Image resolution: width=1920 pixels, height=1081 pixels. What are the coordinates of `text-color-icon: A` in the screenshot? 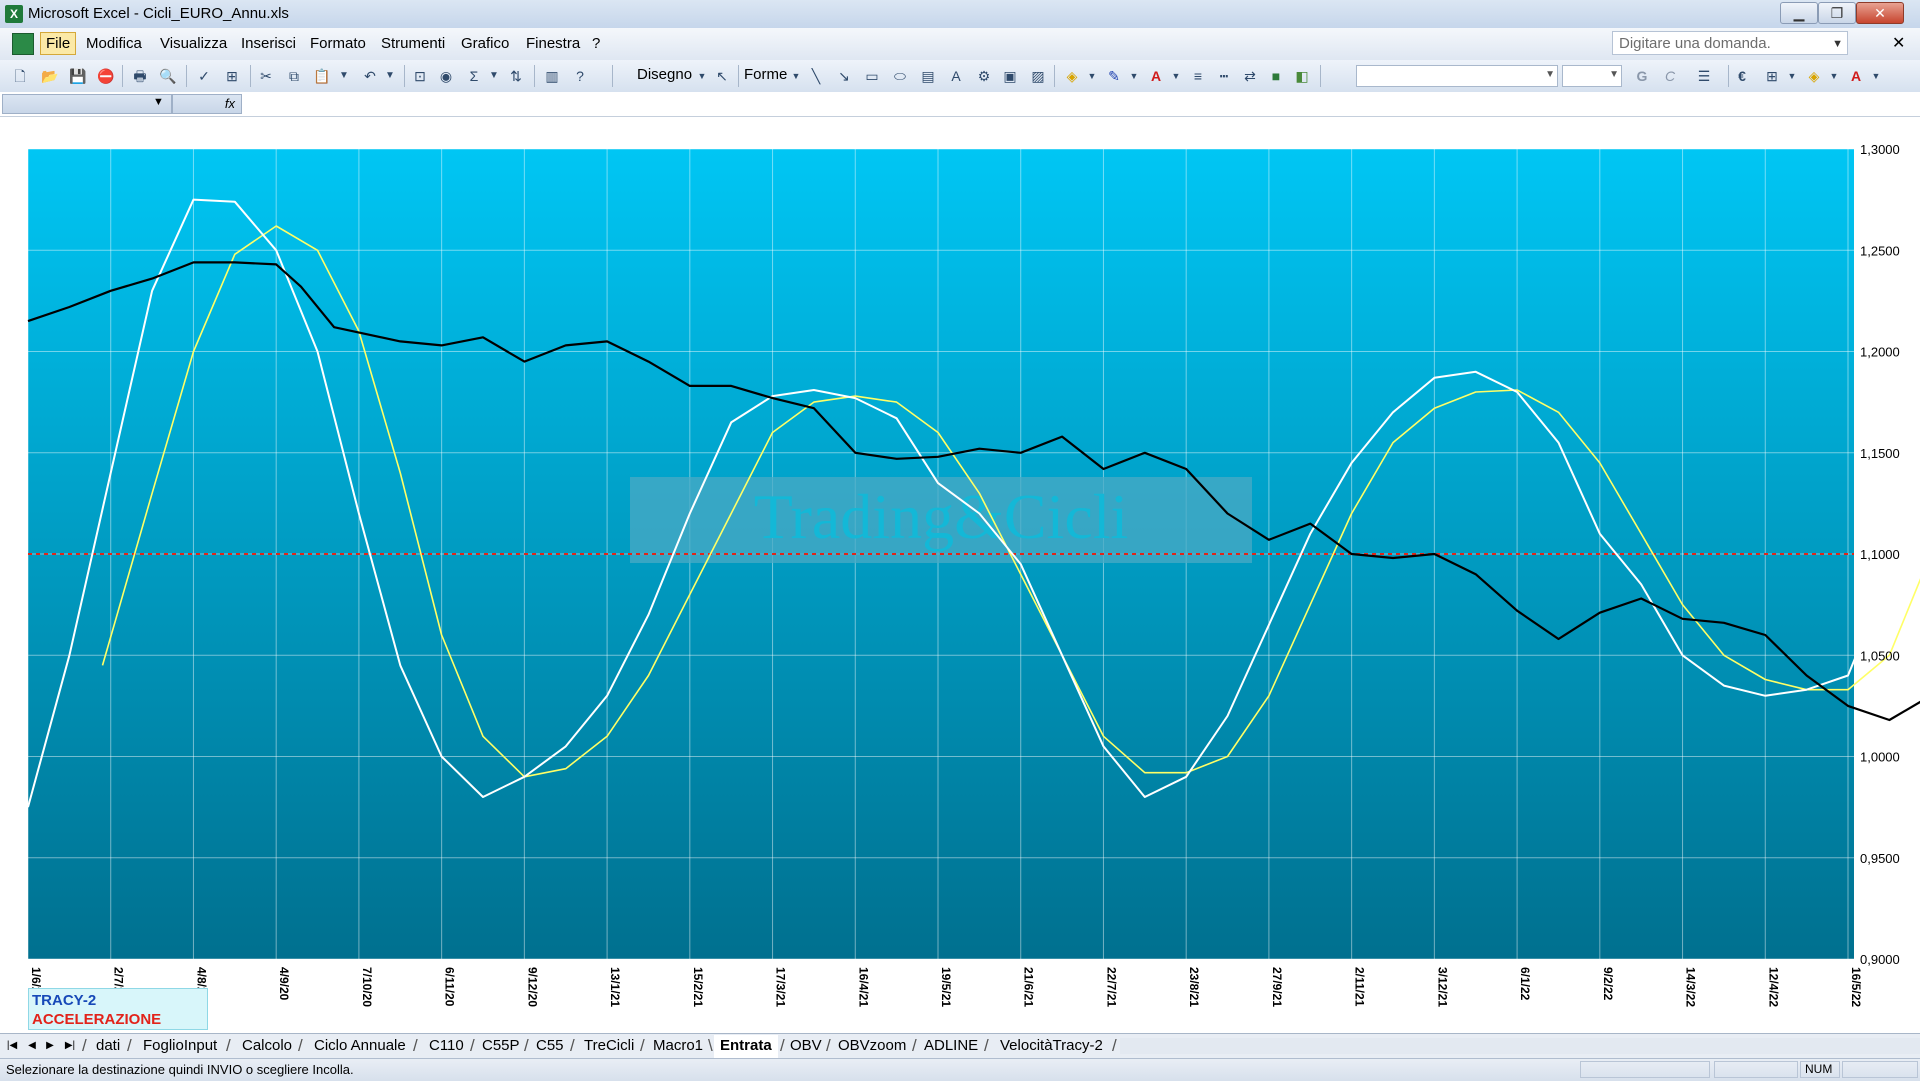 It's located at (1856, 76).